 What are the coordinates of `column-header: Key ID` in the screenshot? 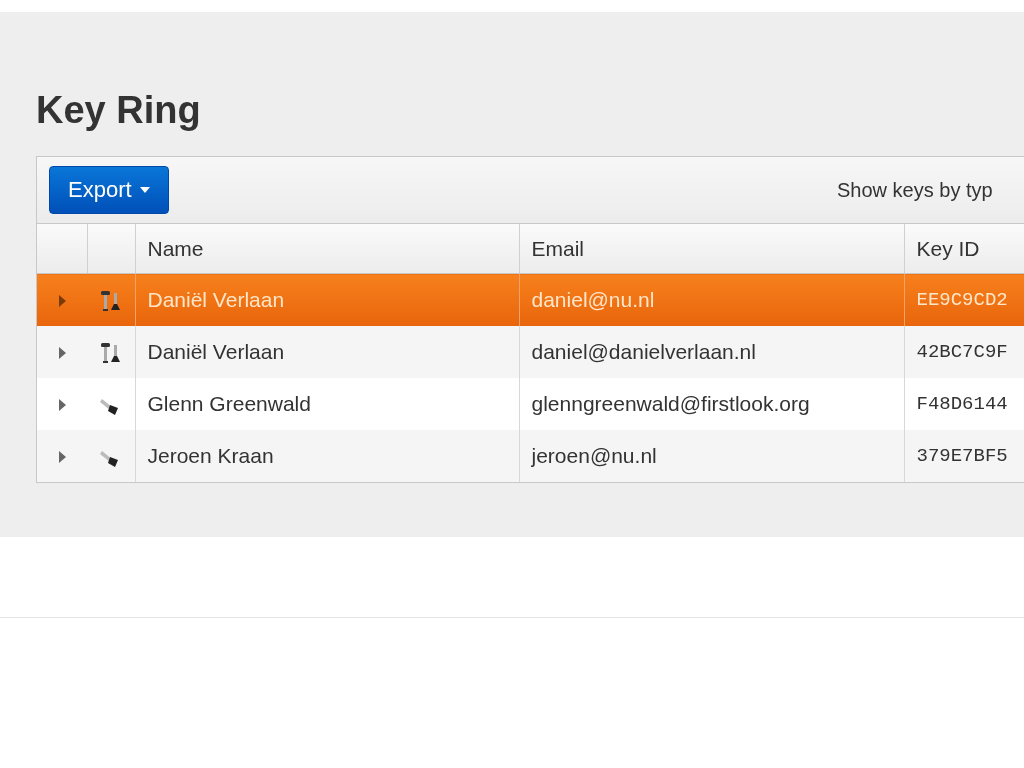 It's located at (964, 249).